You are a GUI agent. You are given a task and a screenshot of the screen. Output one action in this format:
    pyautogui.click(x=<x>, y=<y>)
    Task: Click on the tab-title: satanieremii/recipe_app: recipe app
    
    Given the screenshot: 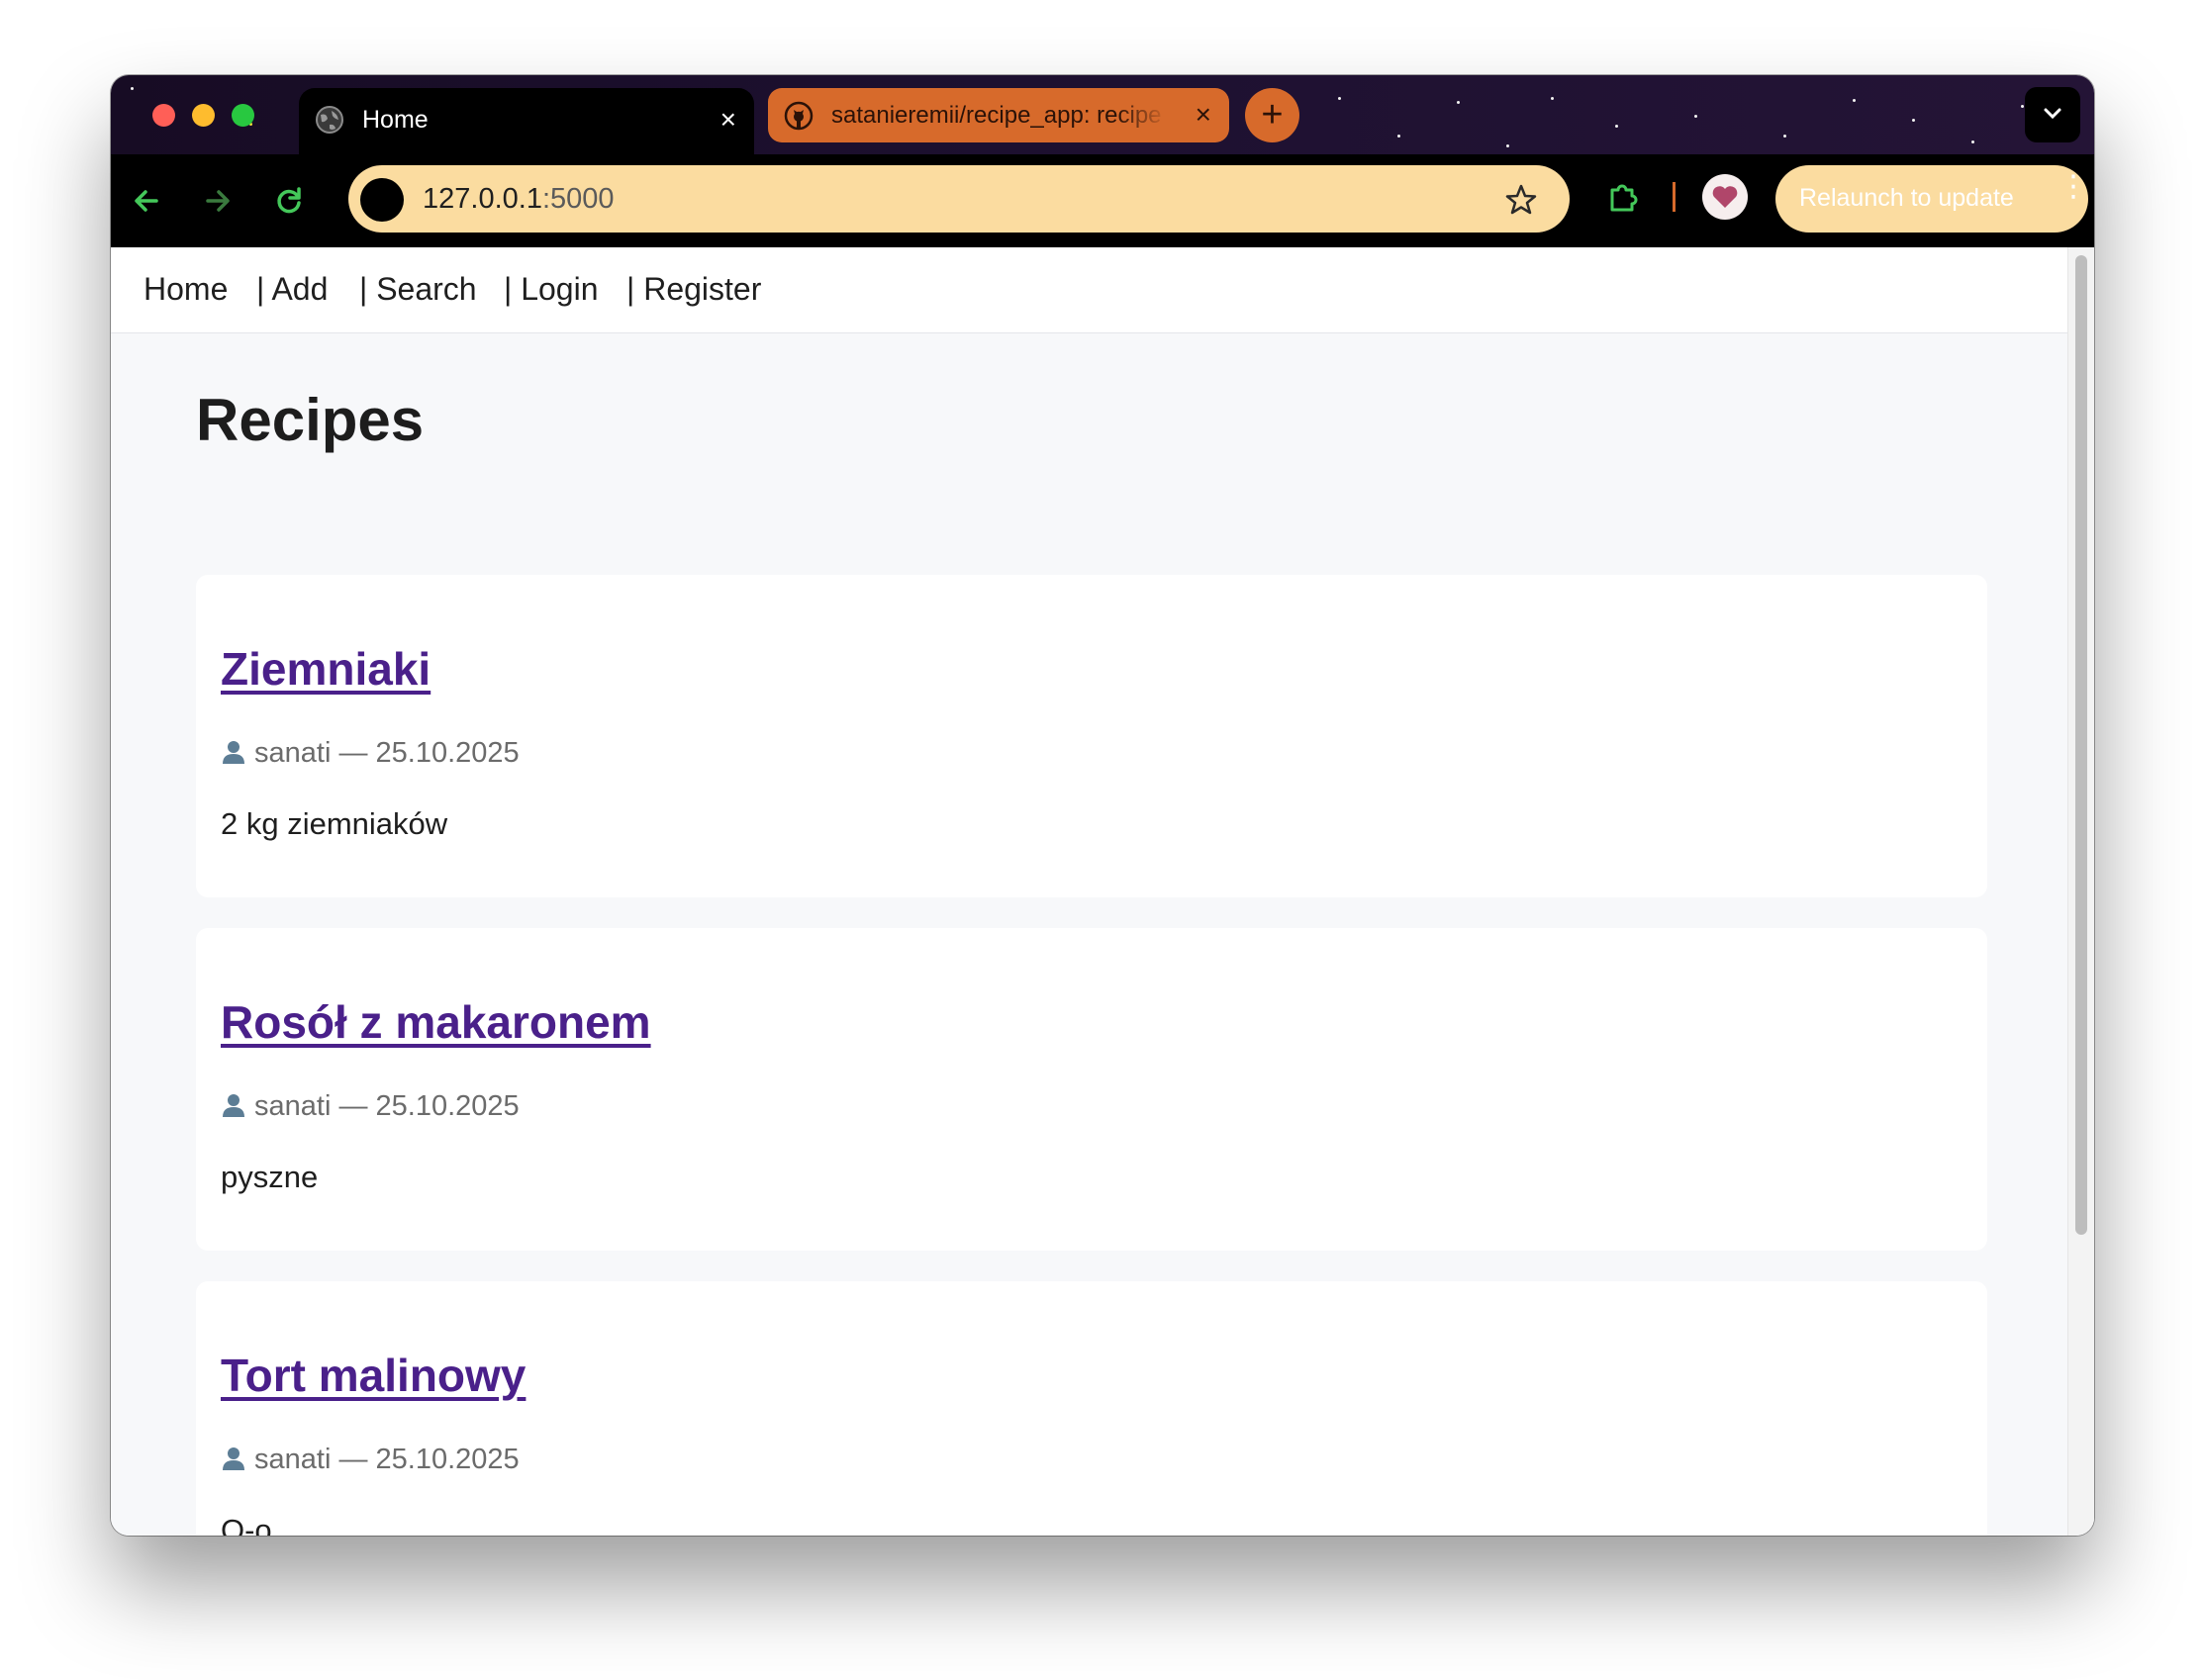 What is the action you would take?
    pyautogui.click(x=1000, y=115)
    